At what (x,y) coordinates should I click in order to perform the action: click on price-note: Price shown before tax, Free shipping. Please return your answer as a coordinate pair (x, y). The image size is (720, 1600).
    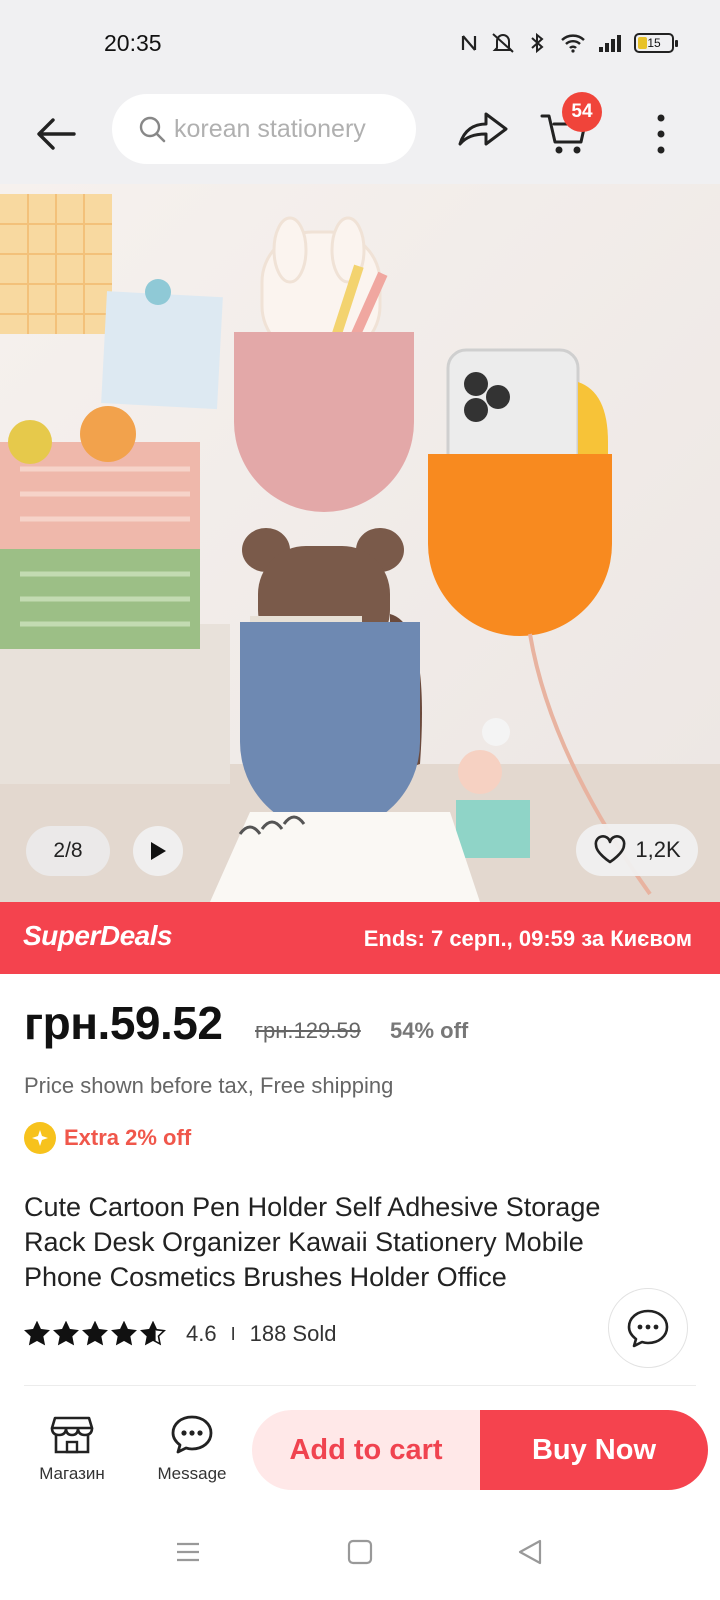
    Looking at the image, I should click on (209, 1085).